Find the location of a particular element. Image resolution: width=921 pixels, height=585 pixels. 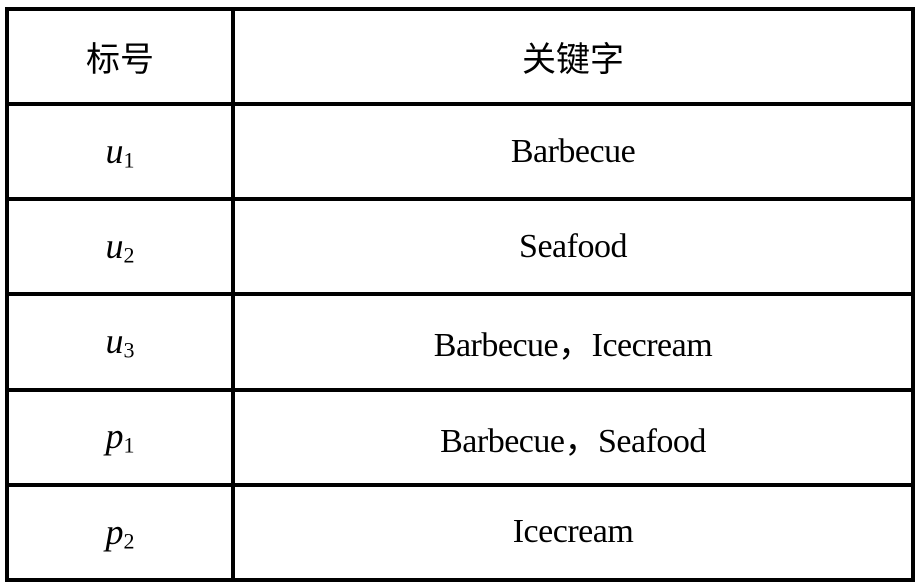

row-symbol: p2 is located at coordinates (120, 532).